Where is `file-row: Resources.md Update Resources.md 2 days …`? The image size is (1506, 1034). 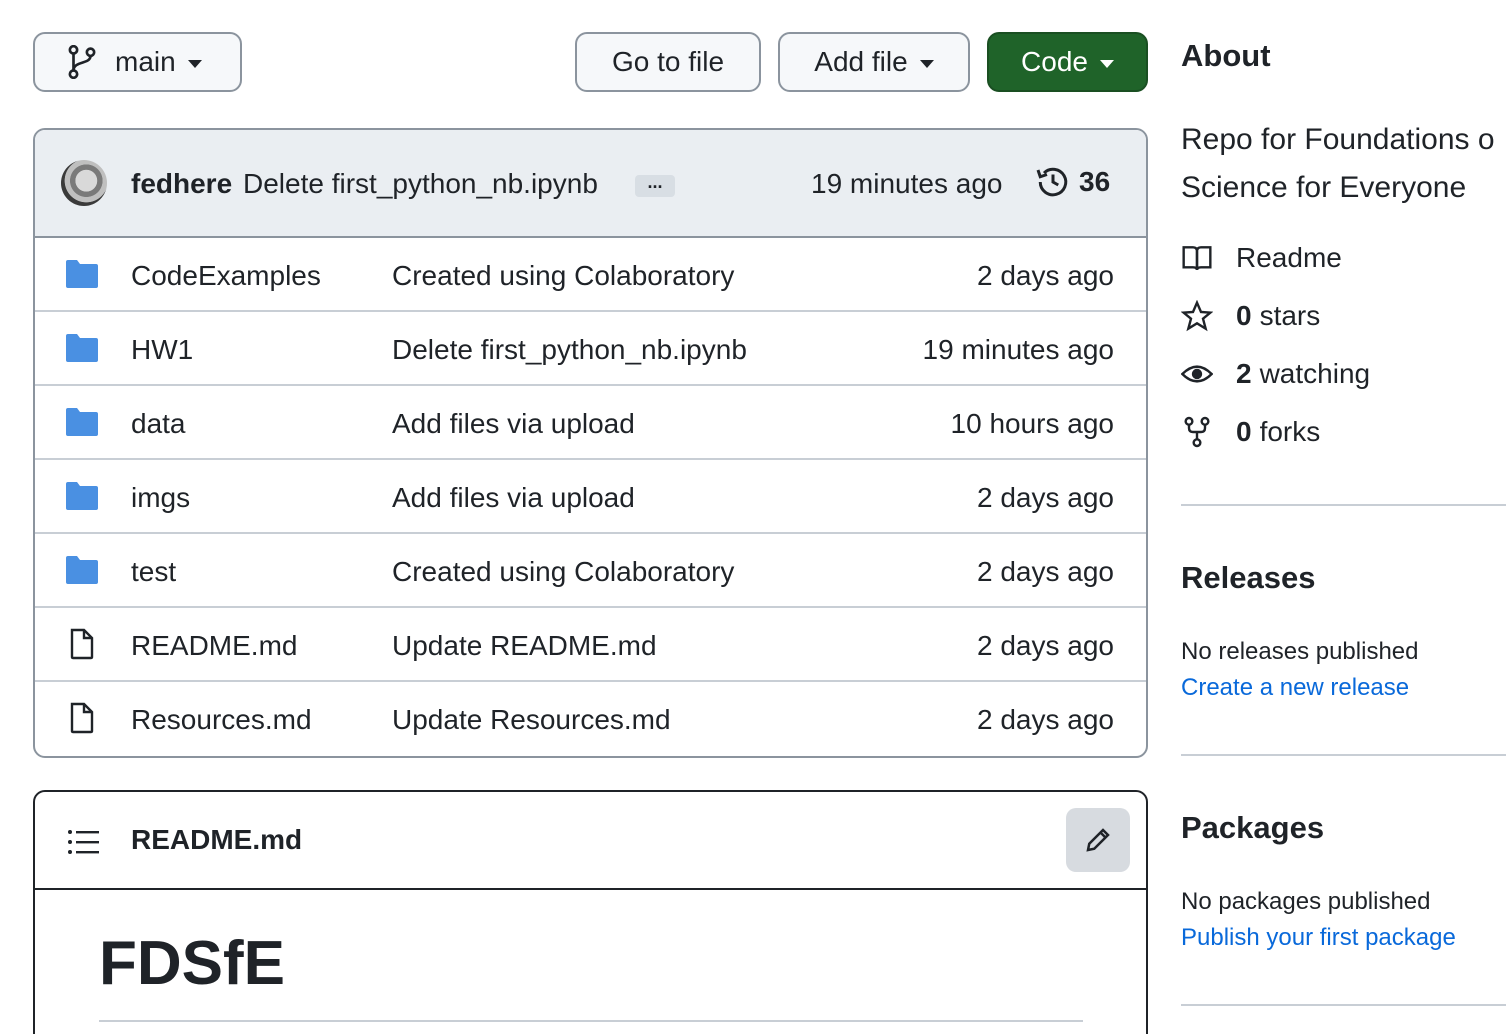
file-row: Resources.md Update Resources.md 2 days … is located at coordinates (590, 719).